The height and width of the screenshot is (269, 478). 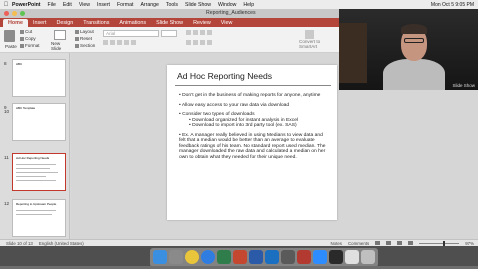 I want to click on title-divider, so click(x=253, y=85).